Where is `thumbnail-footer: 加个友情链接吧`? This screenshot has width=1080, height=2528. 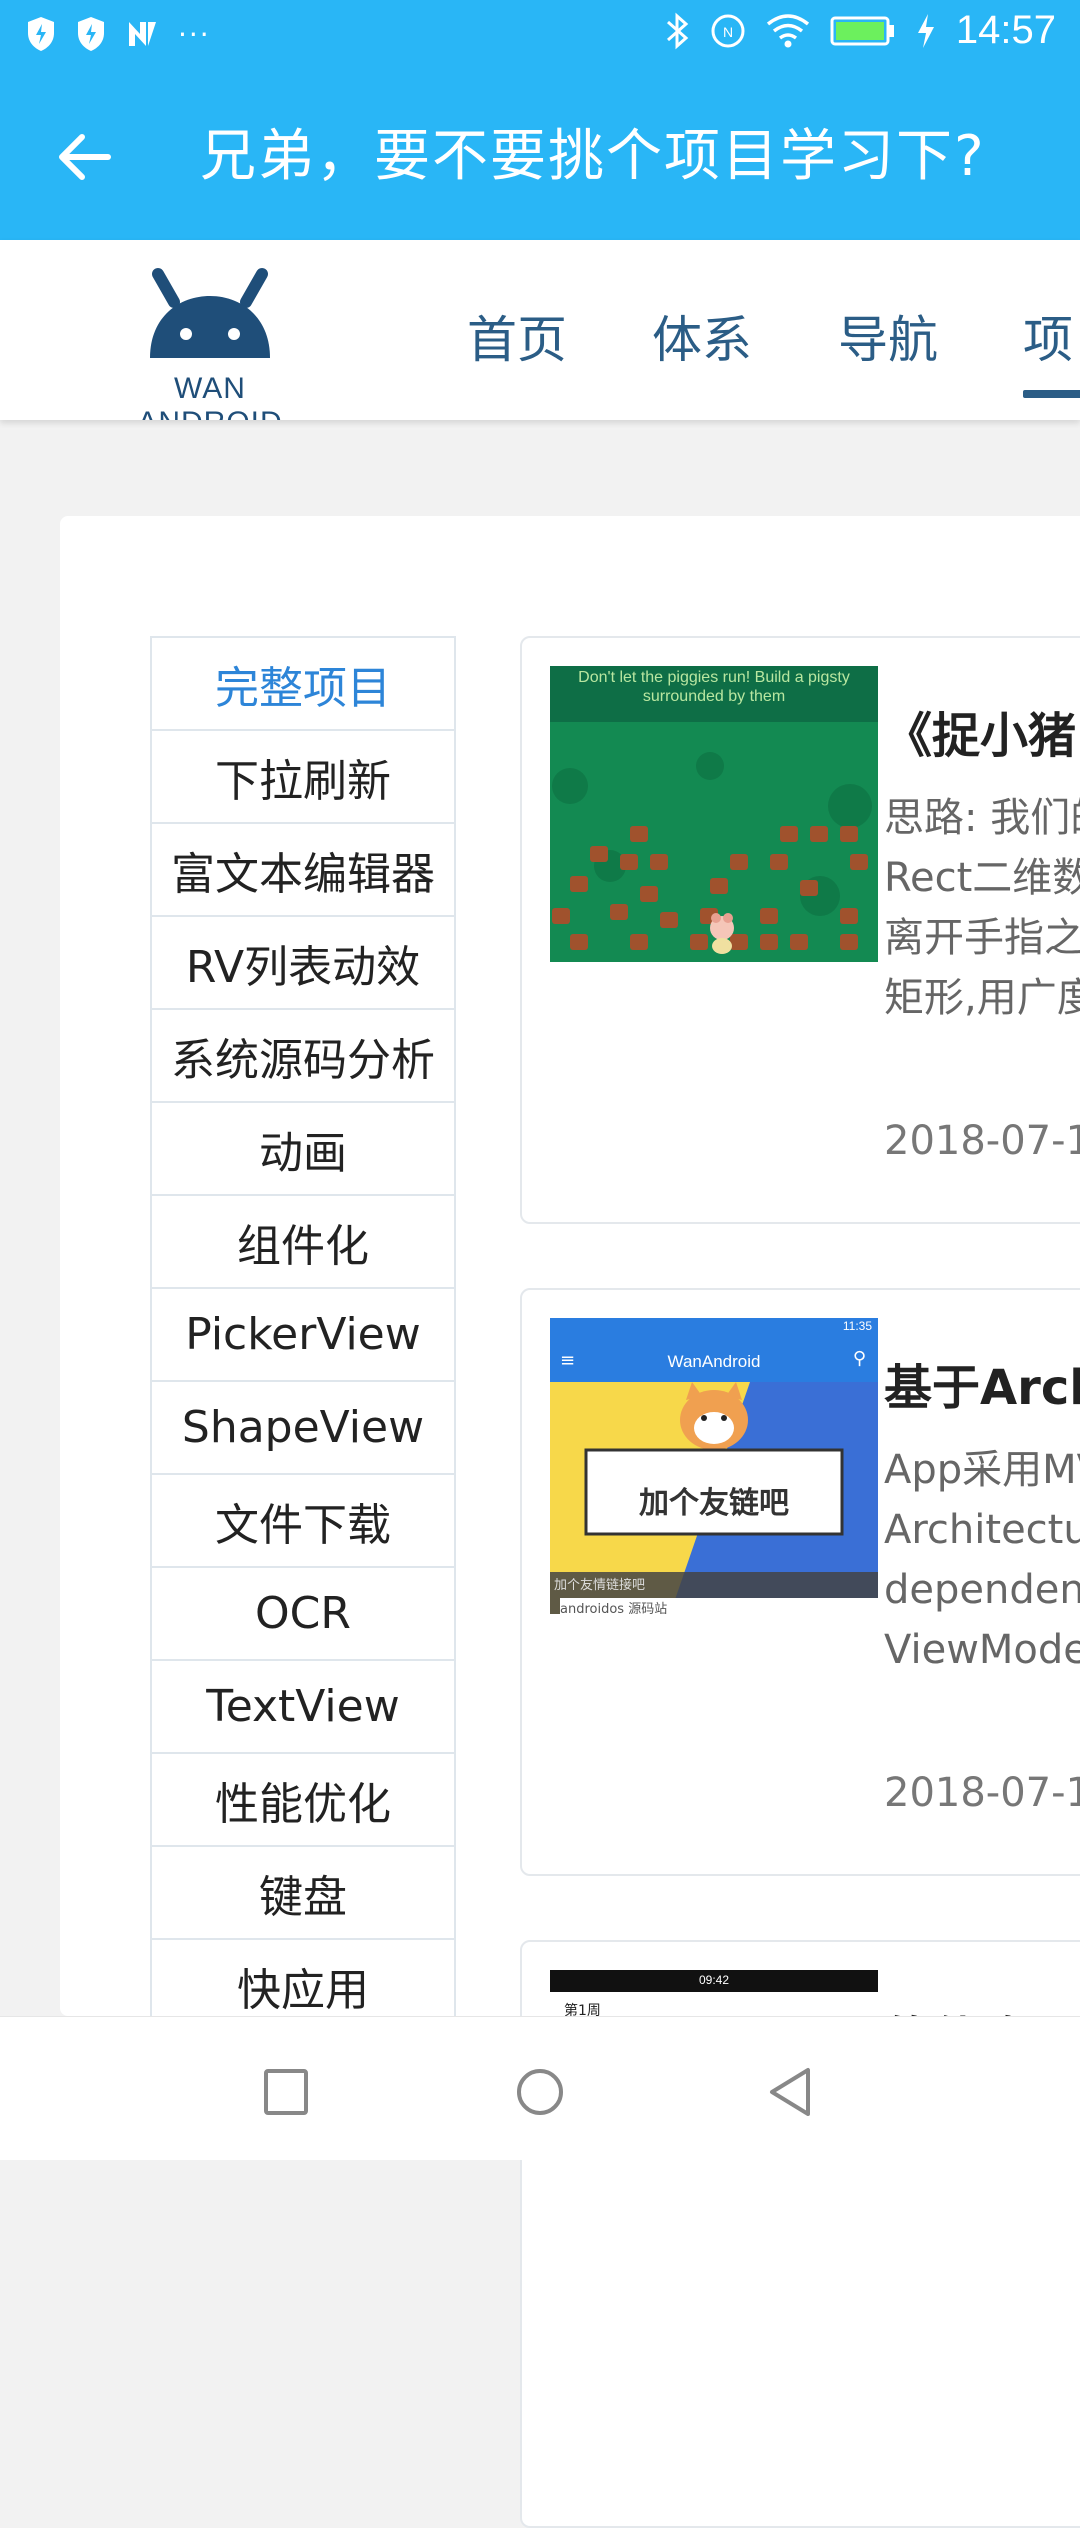 thumbnail-footer: 加个友情链接吧 is located at coordinates (600, 1585).